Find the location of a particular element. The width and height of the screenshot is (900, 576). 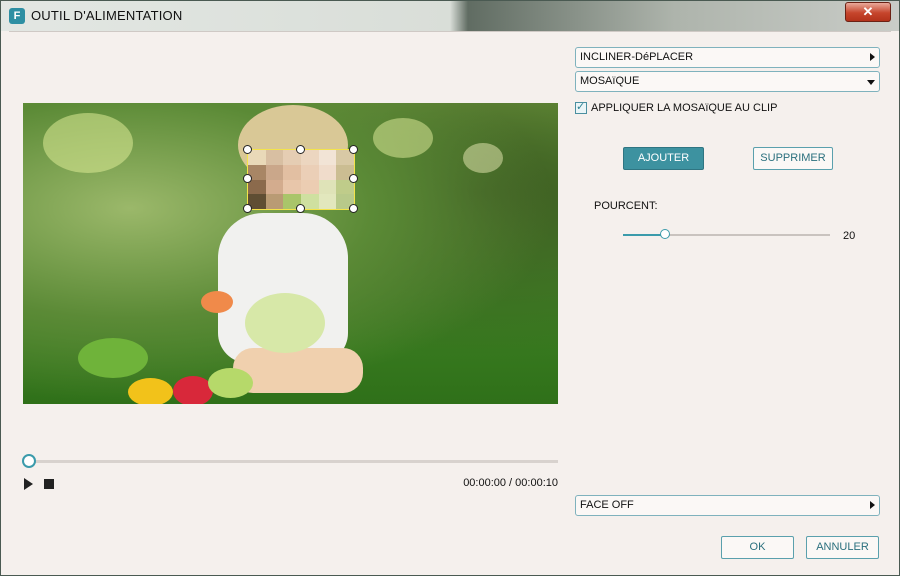

apply-to-clip-row: APPLIQUER LA MOSAïQUE AU CLIP is located at coordinates (676, 107).